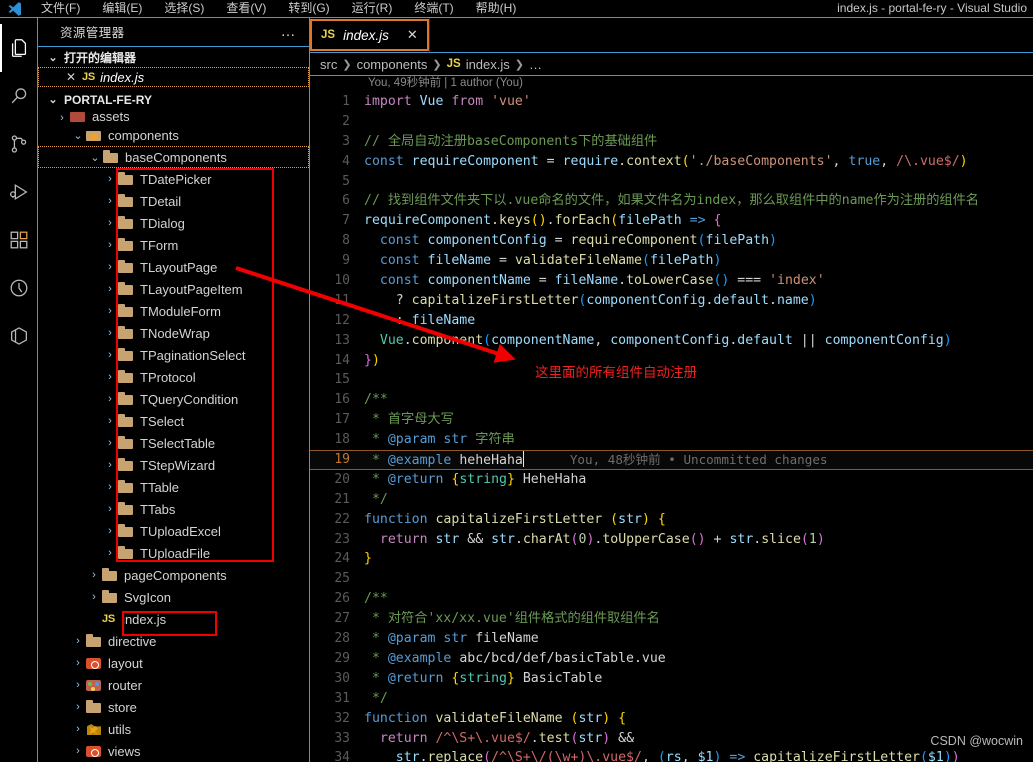  Describe the element at coordinates (173, 77) in the screenshot. I see `open-editor-item-index-js: ✕ JS index.js src\components` at that location.